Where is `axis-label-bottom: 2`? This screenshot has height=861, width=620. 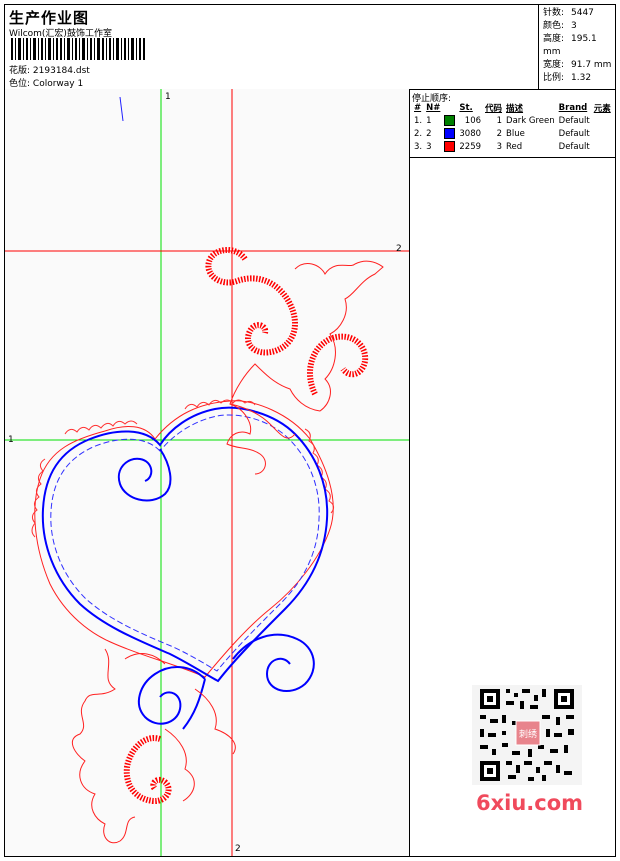 axis-label-bottom: 2 is located at coordinates (238, 849).